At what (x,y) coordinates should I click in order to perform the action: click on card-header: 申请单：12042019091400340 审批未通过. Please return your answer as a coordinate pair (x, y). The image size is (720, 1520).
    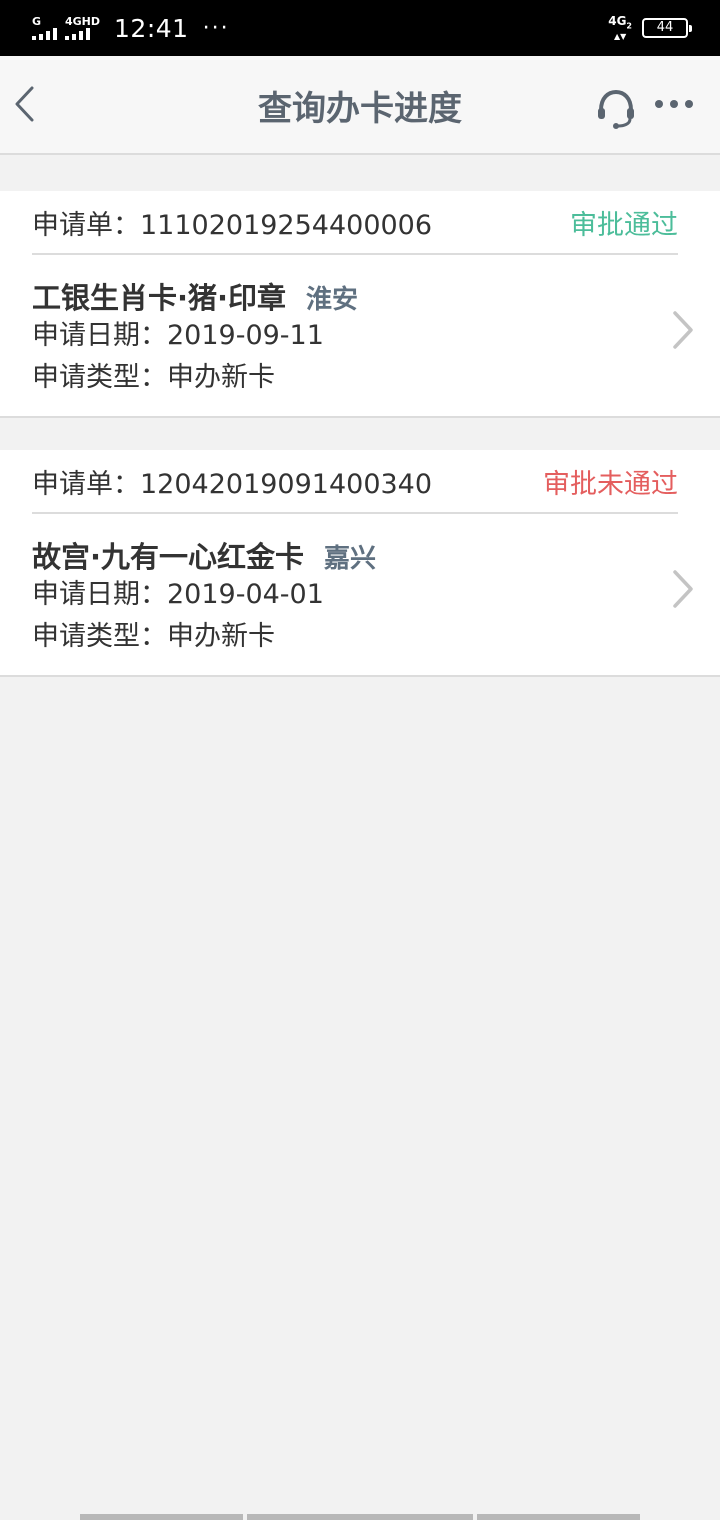
    Looking at the image, I should click on (355, 482).